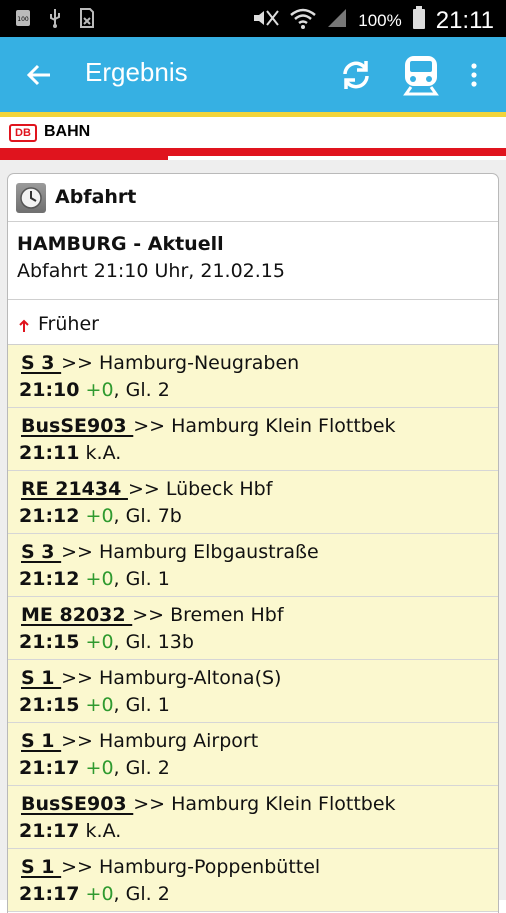  What do you see at coordinates (380, 20) in the screenshot?
I see `battery-percent: 100%` at bounding box center [380, 20].